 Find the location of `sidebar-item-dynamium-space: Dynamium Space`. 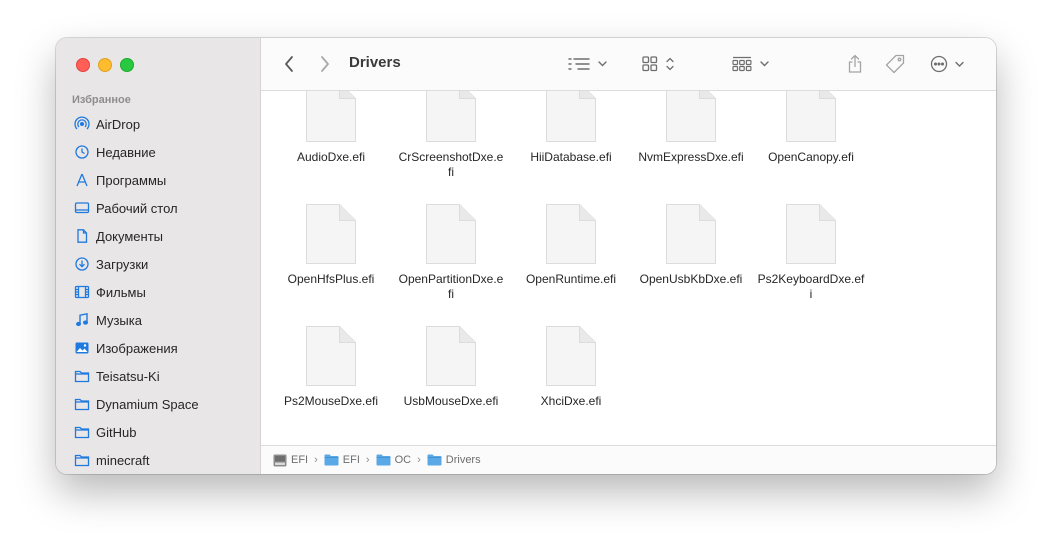

sidebar-item-dynamium-space: Dynamium Space is located at coordinates (158, 404).